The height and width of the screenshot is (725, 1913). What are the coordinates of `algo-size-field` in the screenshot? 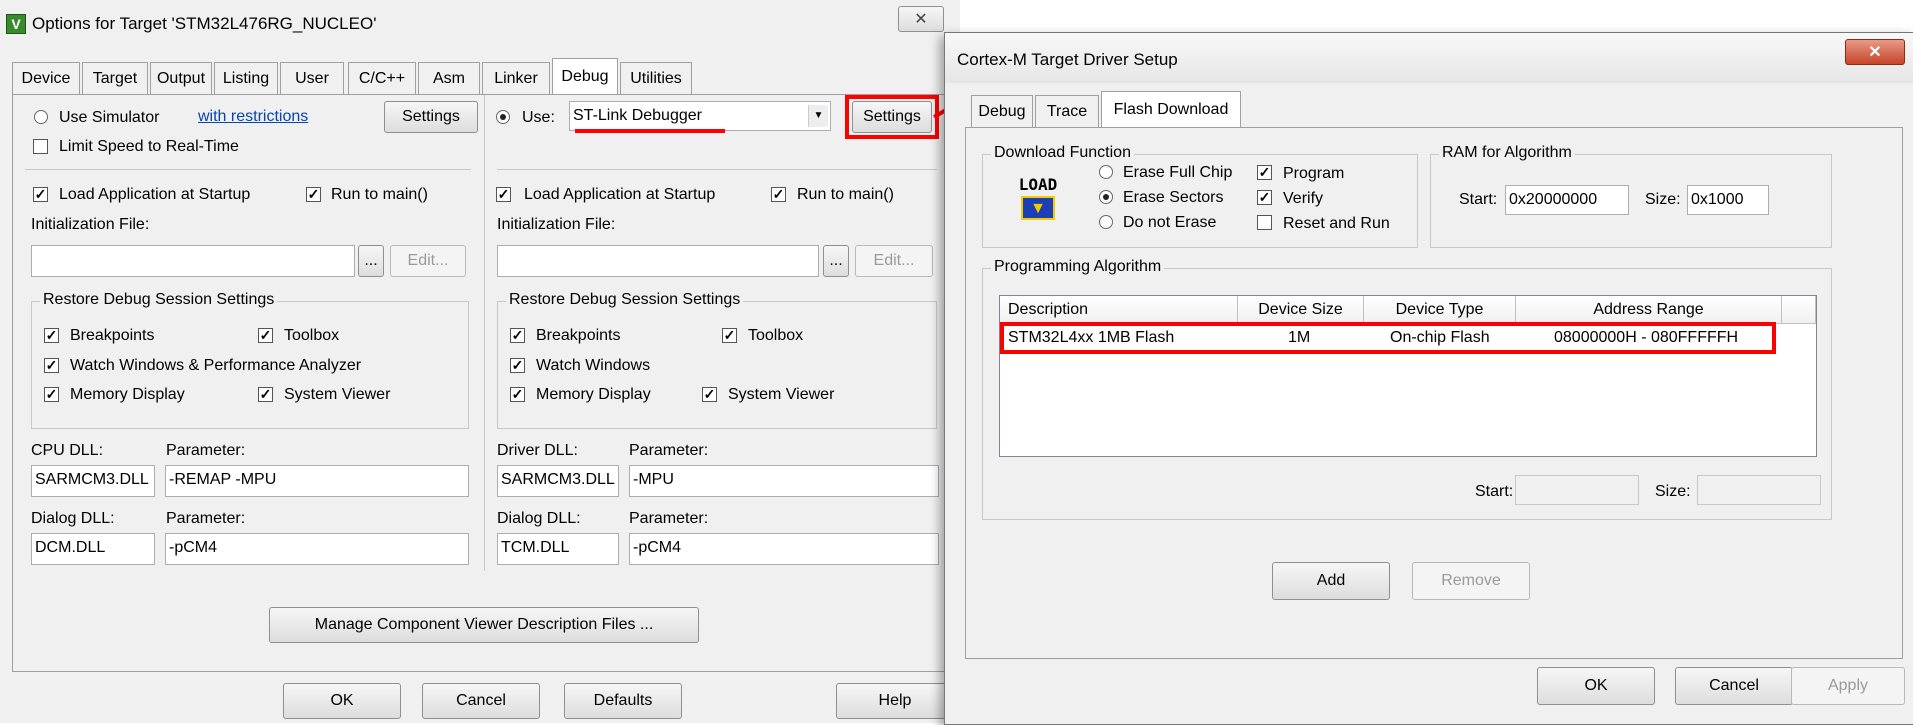 It's located at (1759, 490).